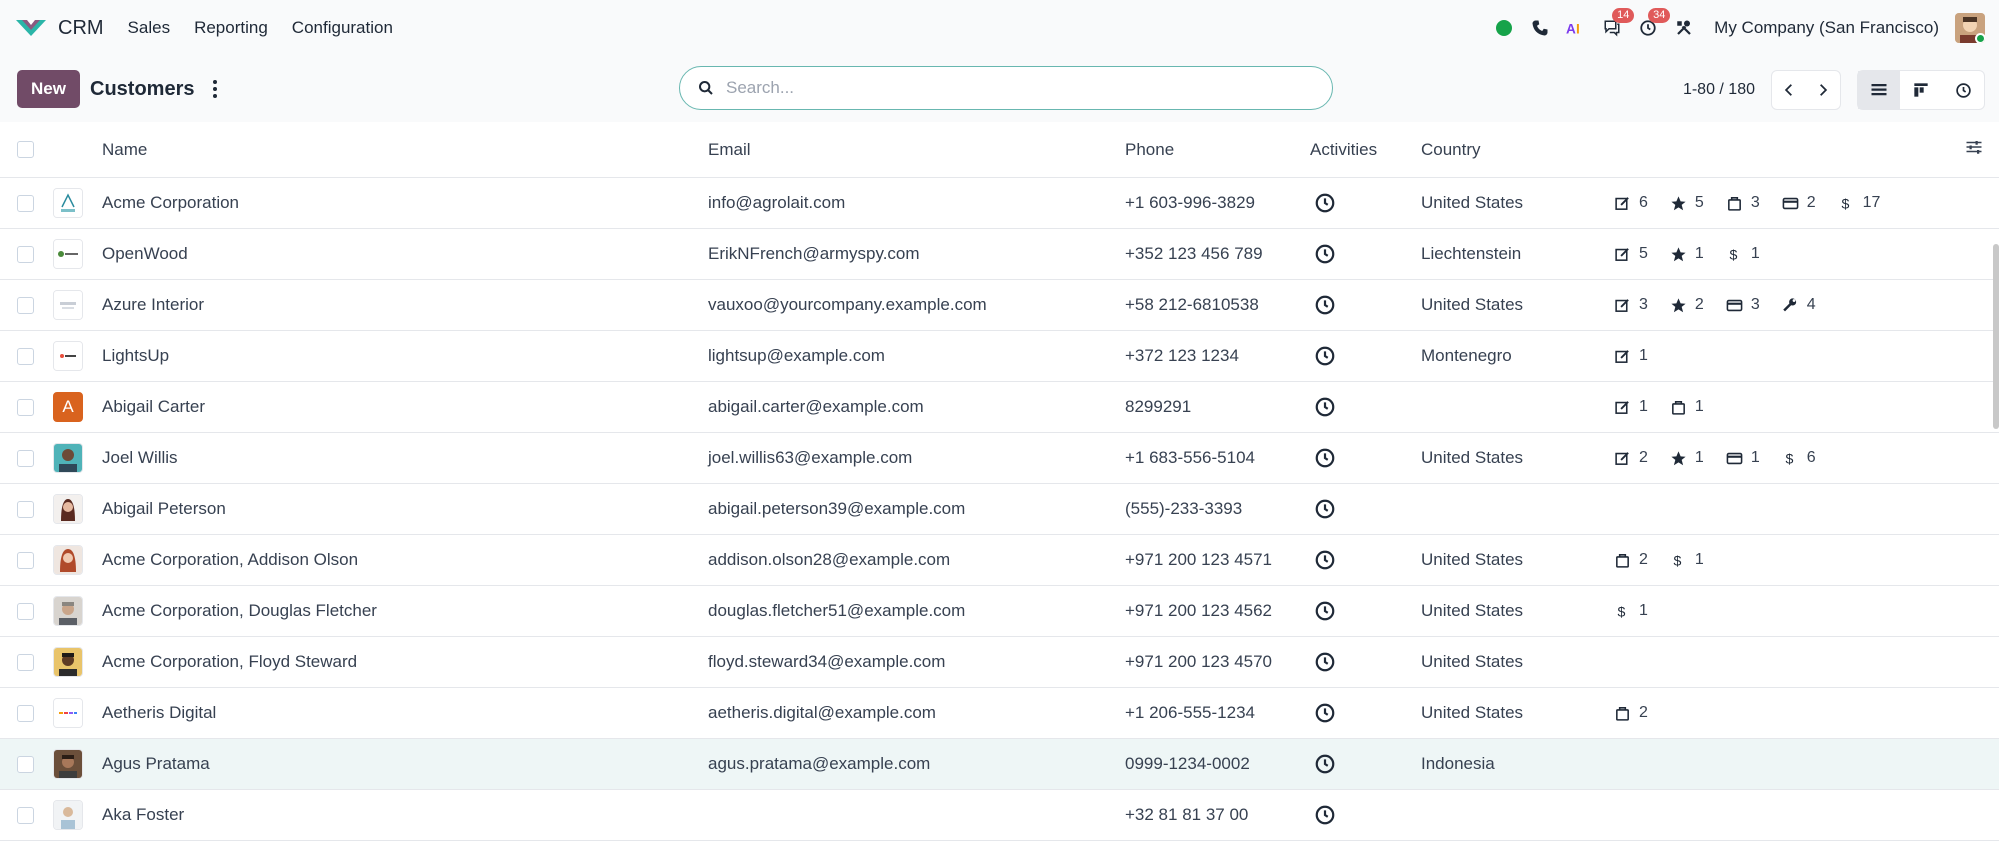 Image resolution: width=1999 pixels, height=841 pixels. I want to click on customer-email: aetheris.digital@example.com, so click(822, 713).